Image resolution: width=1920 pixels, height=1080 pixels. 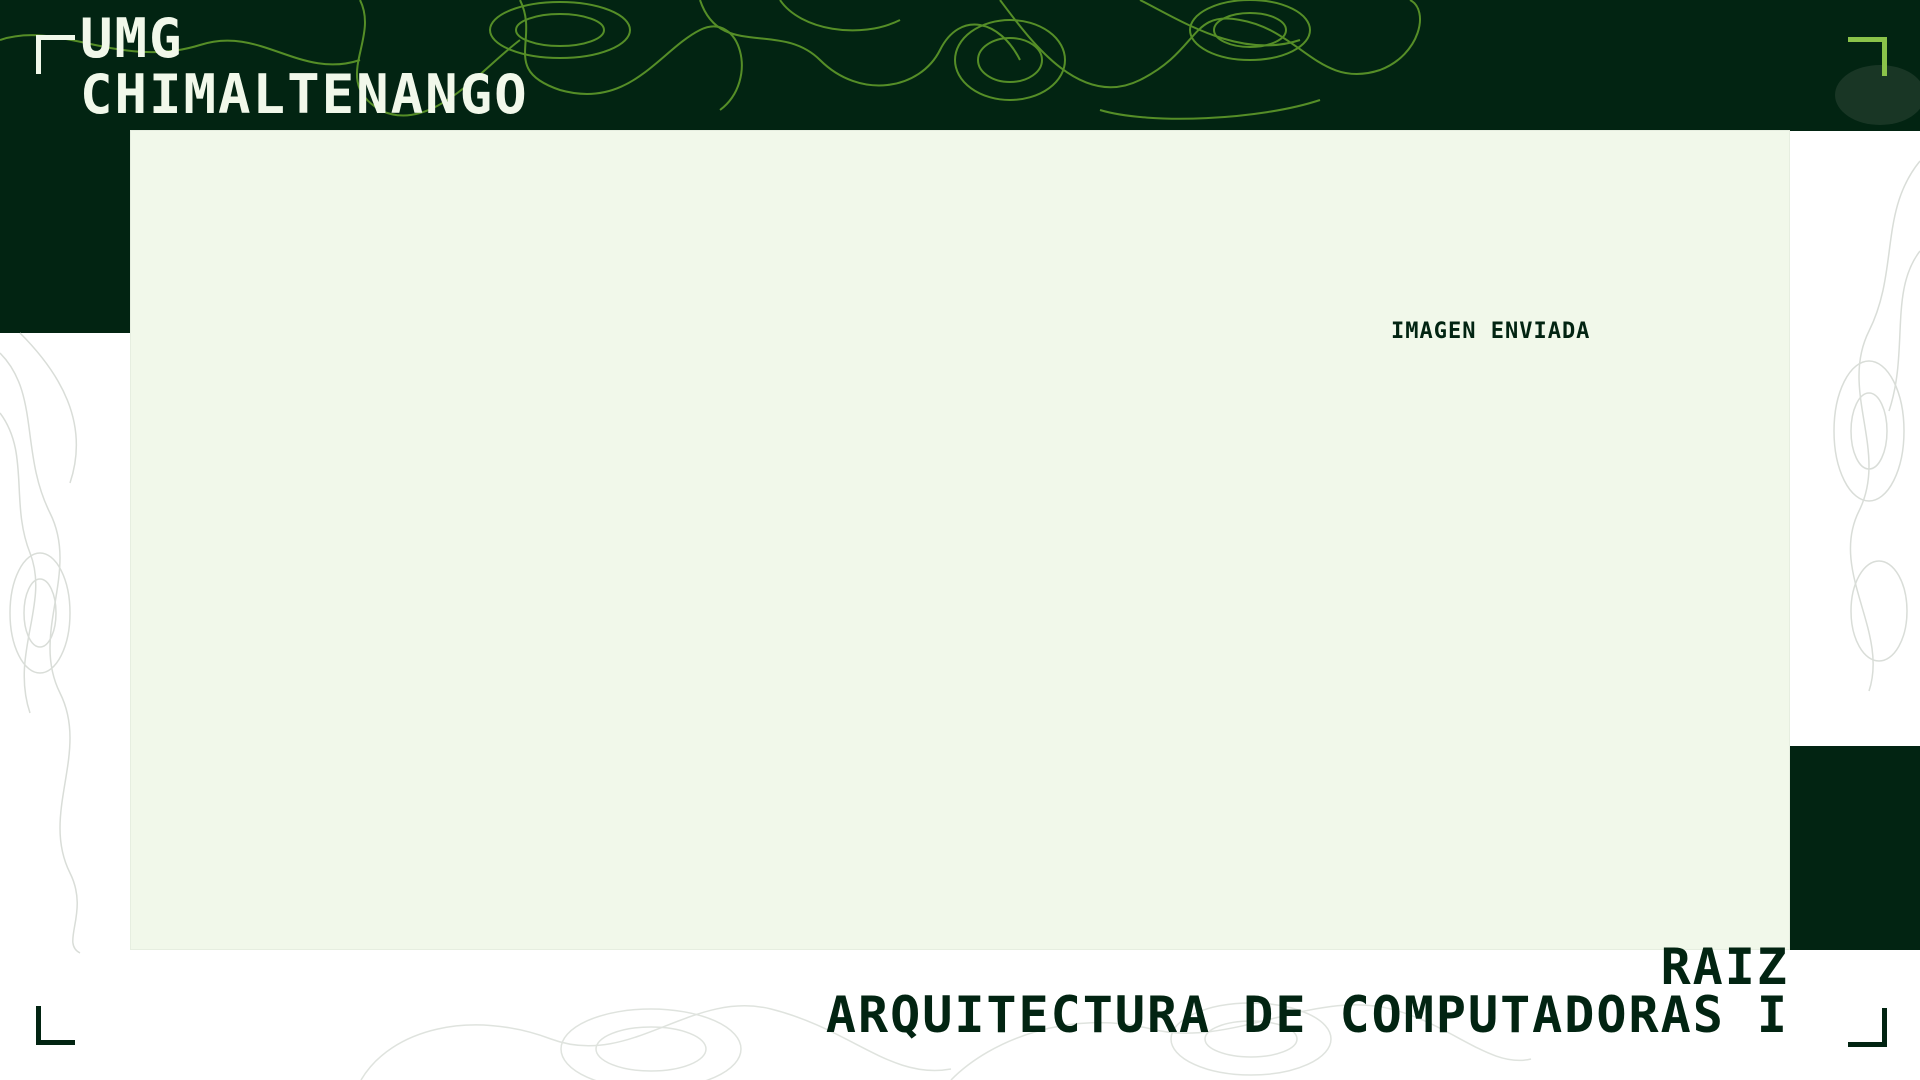 What do you see at coordinates (132, 38) in the screenshot?
I see `brand-title-line1: UMG` at bounding box center [132, 38].